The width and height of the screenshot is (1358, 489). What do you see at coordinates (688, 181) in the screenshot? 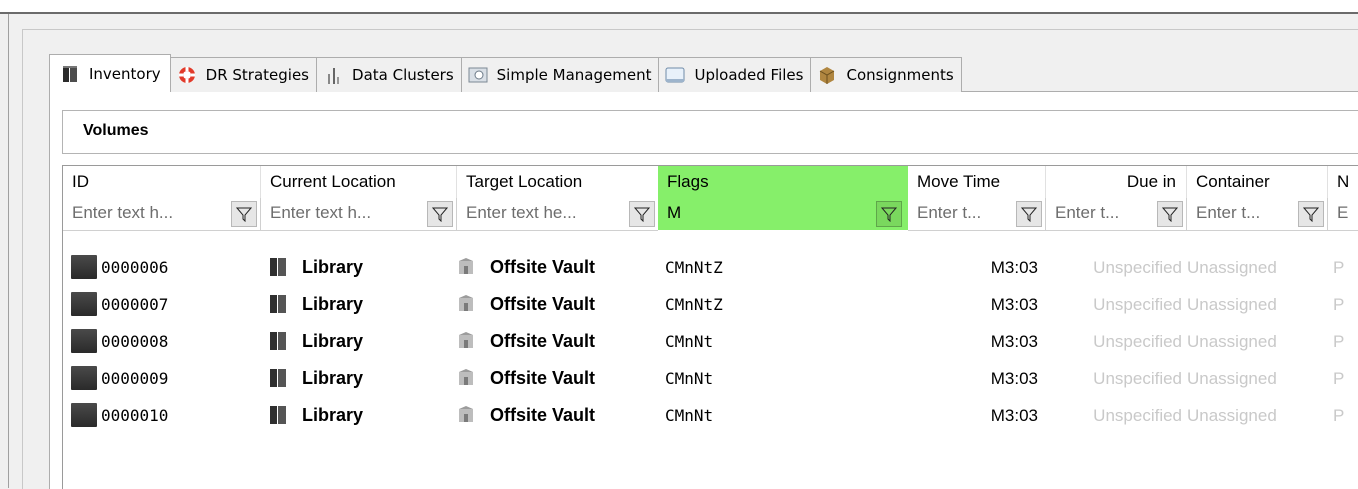
I see `column-label: Flags` at bounding box center [688, 181].